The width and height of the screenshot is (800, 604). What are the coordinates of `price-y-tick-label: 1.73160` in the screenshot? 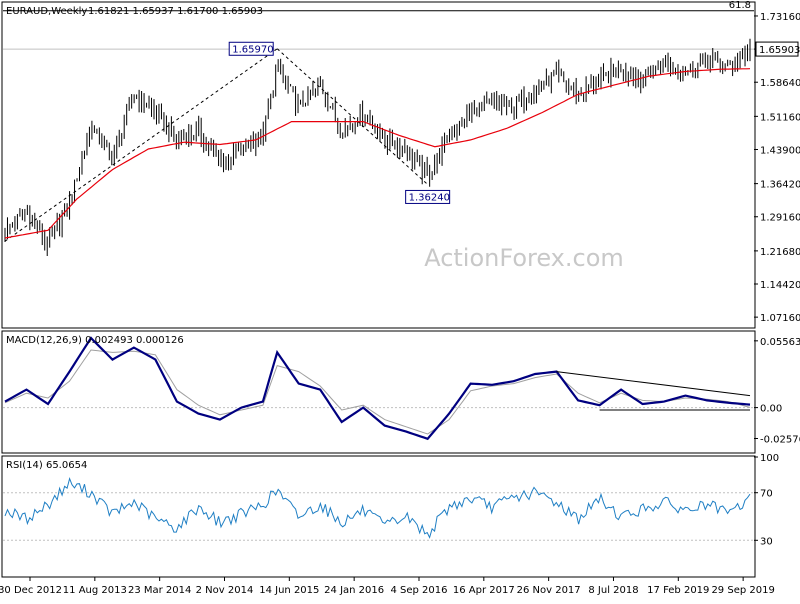 It's located at (780, 17).